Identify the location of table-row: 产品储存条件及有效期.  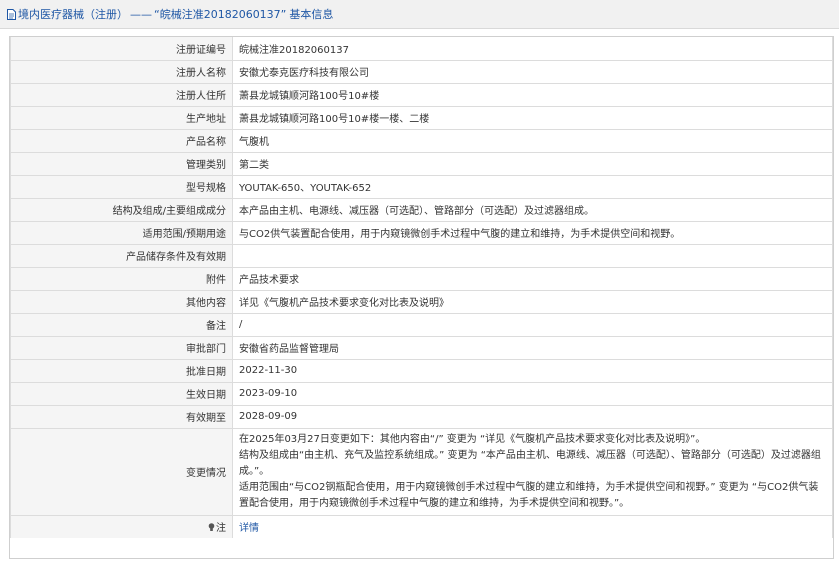
(421, 255).